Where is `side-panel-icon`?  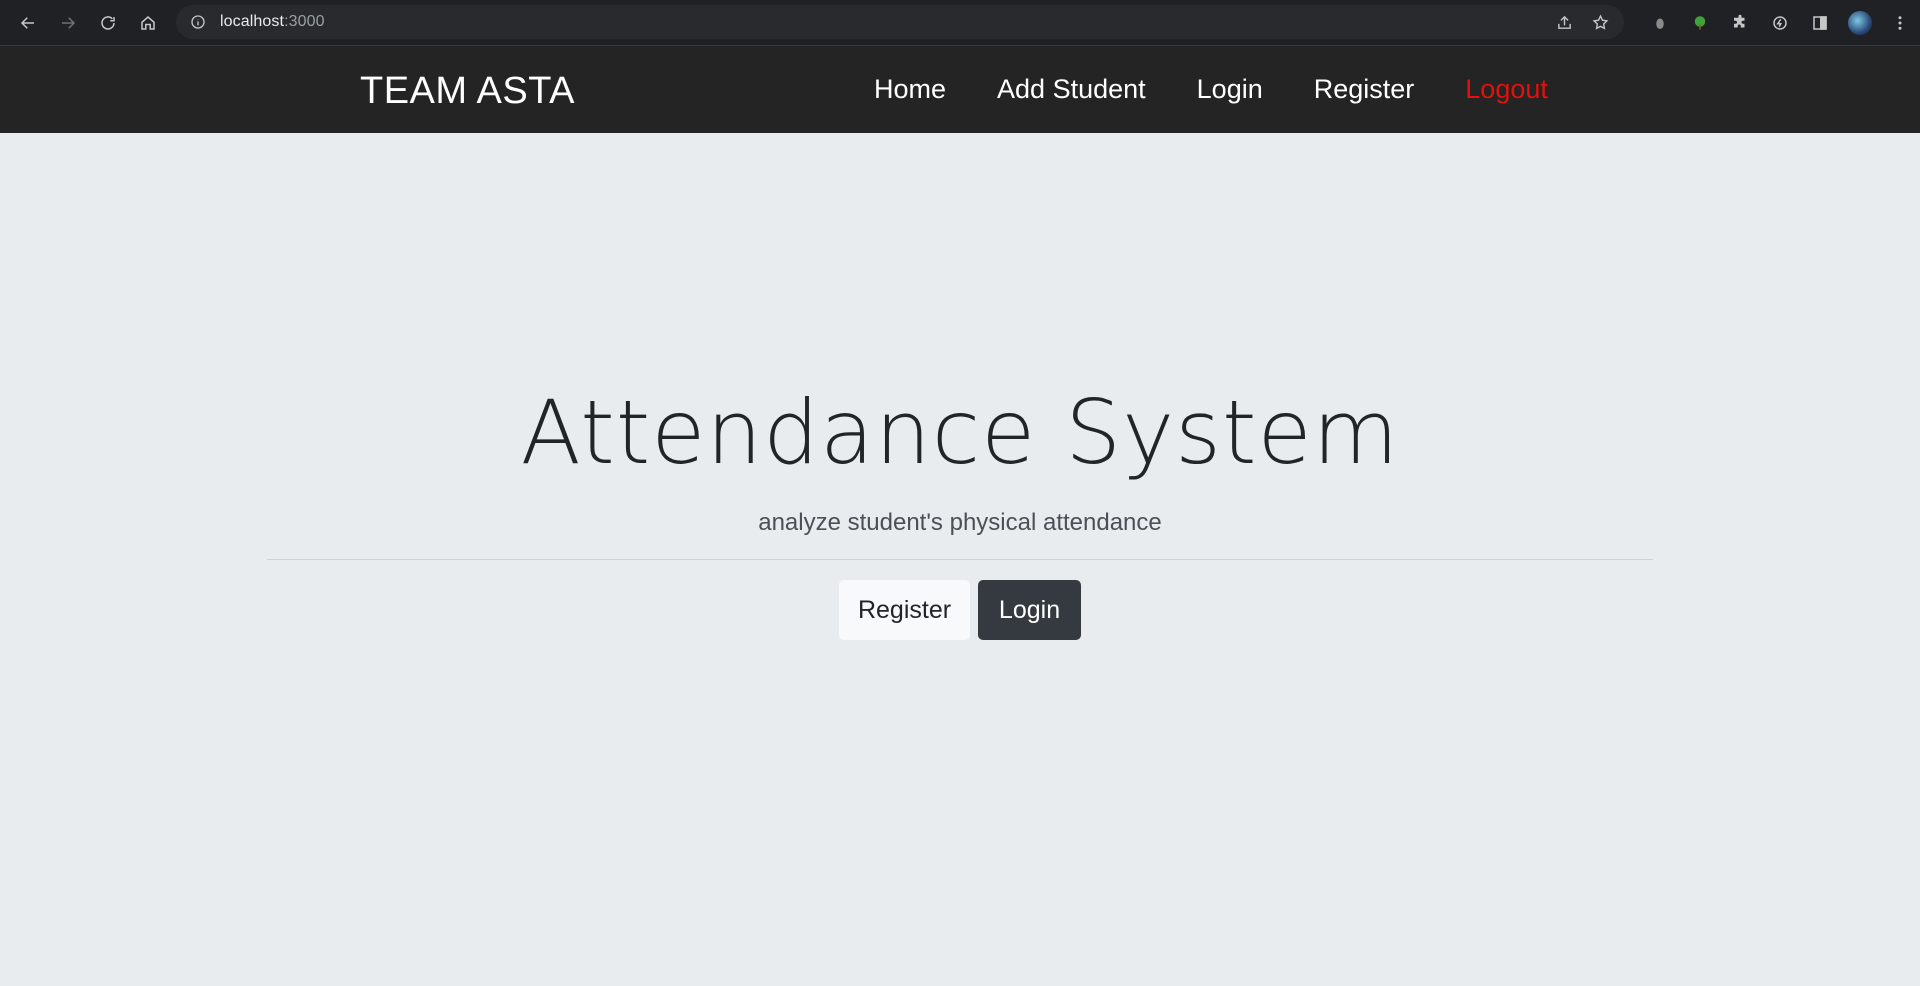 side-panel-icon is located at coordinates (1820, 22).